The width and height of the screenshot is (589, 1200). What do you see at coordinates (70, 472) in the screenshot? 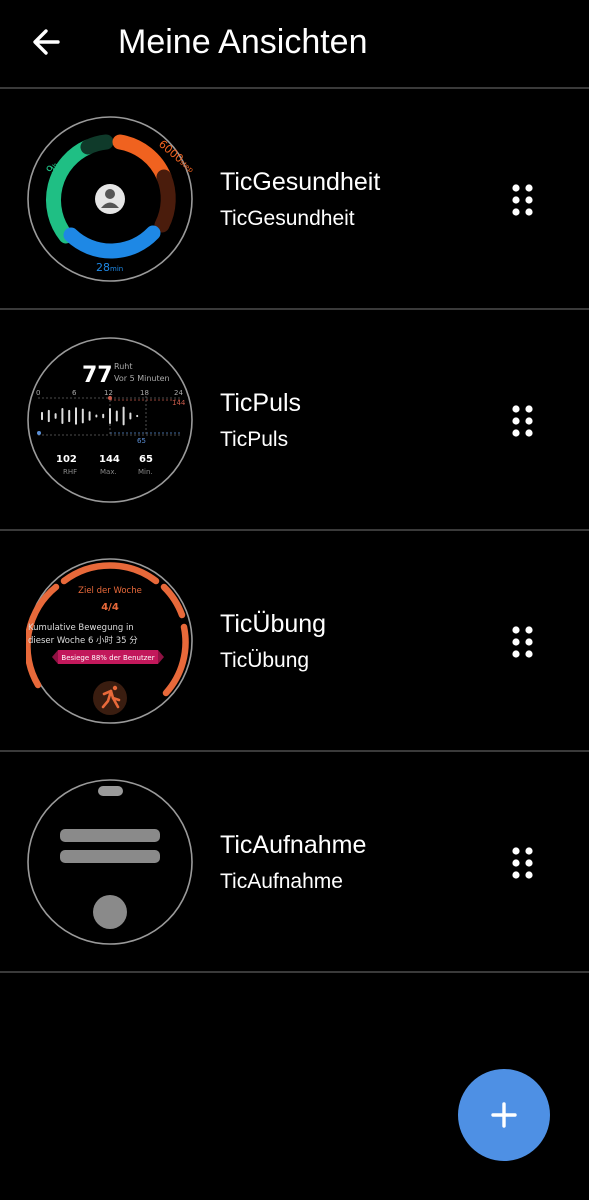
I see `svg-text: RHF` at bounding box center [70, 472].